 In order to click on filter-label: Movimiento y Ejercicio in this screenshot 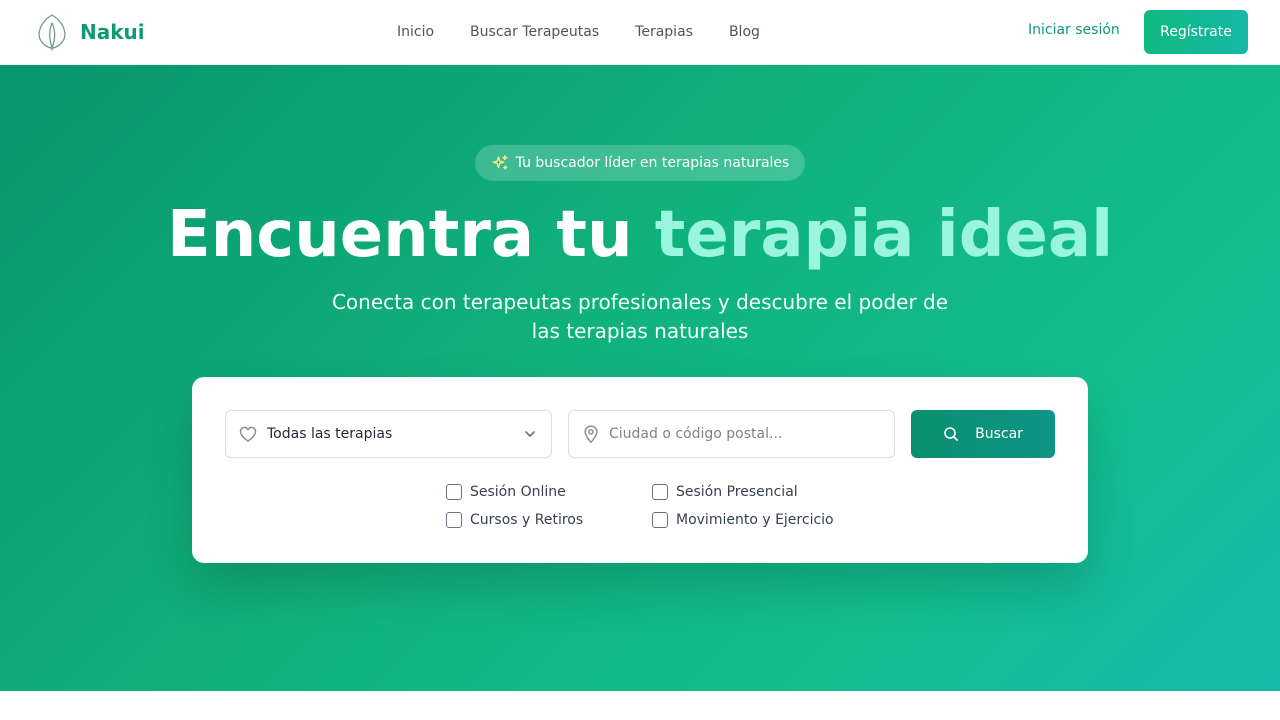, I will do `click(755, 520)`.